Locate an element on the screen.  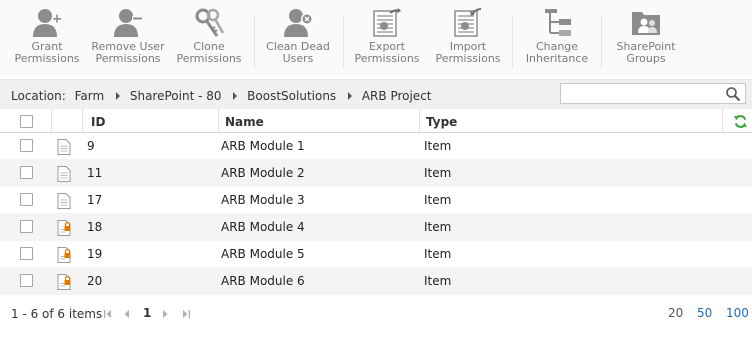
table-row: 18 ARB Module 4 Item is located at coordinates (376, 227).